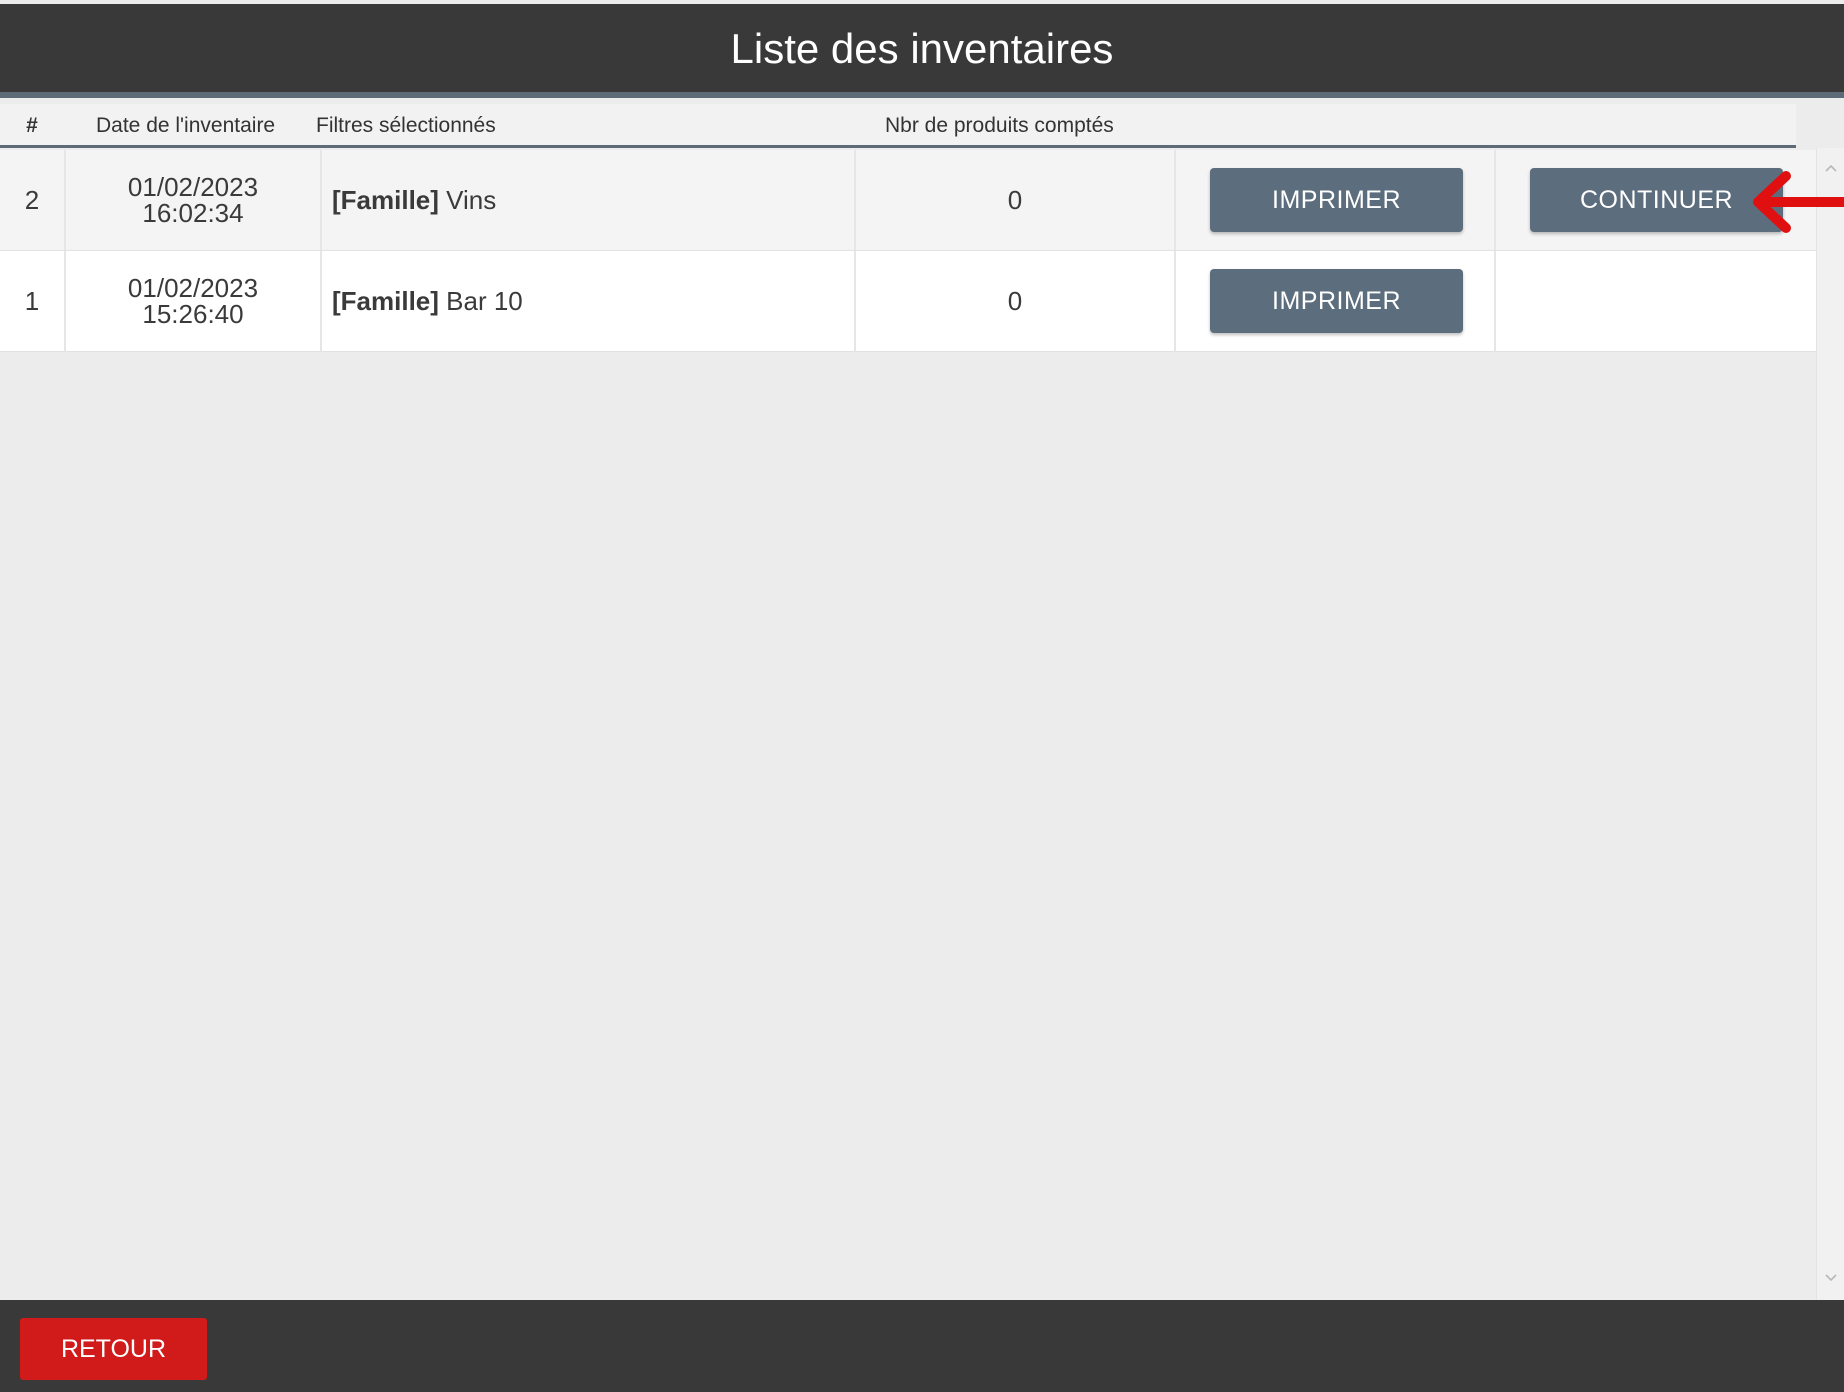 This screenshot has width=1844, height=1392. Describe the element at coordinates (193, 314) in the screenshot. I see `row-time: 15:26:40` at that location.